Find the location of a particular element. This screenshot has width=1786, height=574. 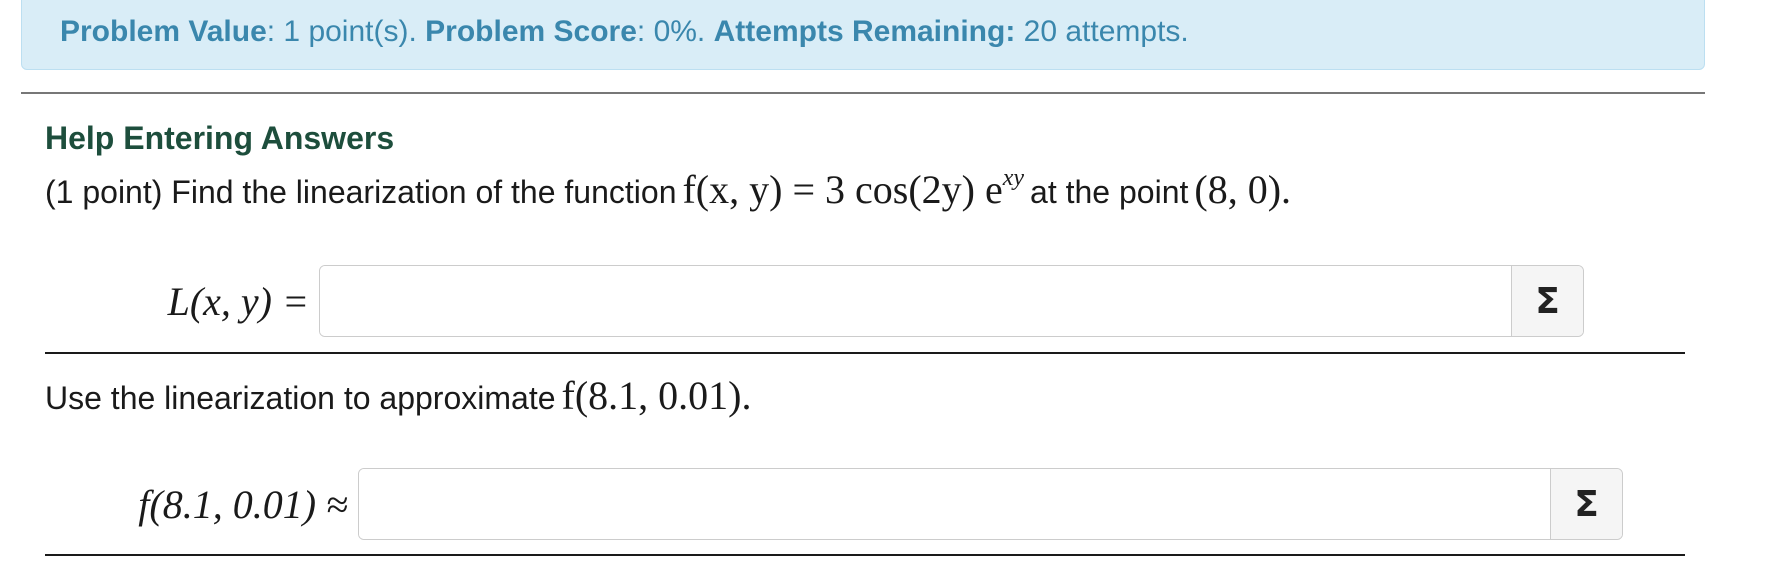

part2-math: f(8.1, 0.01). is located at coordinates (656, 395).